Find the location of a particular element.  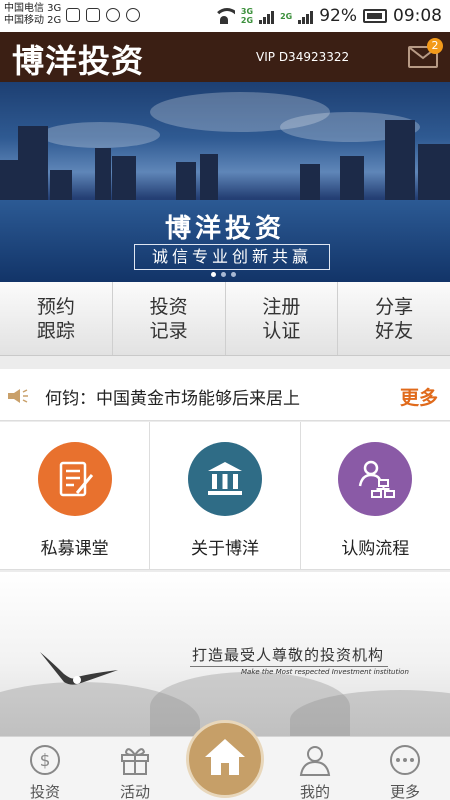

grid-item-subscription: 认购流程 is located at coordinates (375, 495).